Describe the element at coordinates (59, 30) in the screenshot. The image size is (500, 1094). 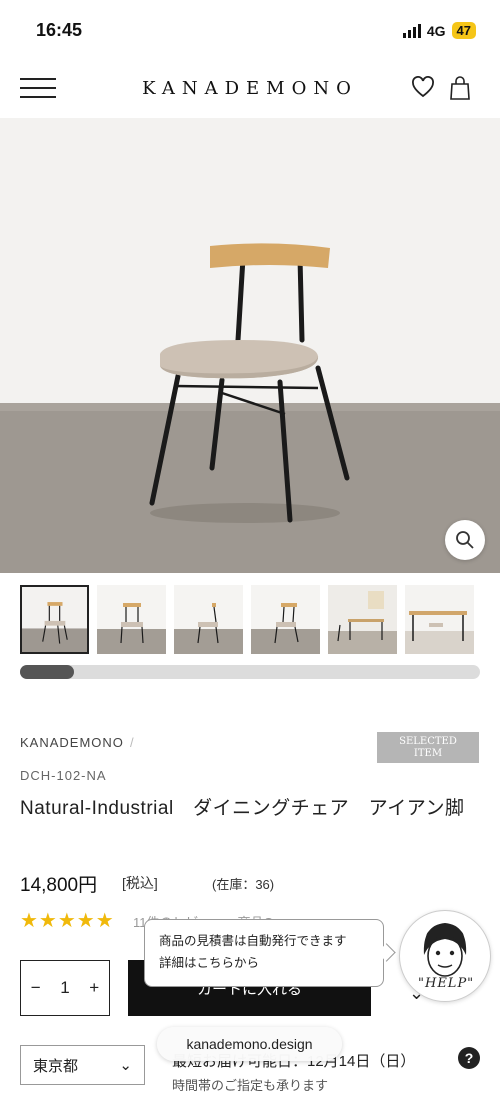
I see `status-time: 16:45` at that location.